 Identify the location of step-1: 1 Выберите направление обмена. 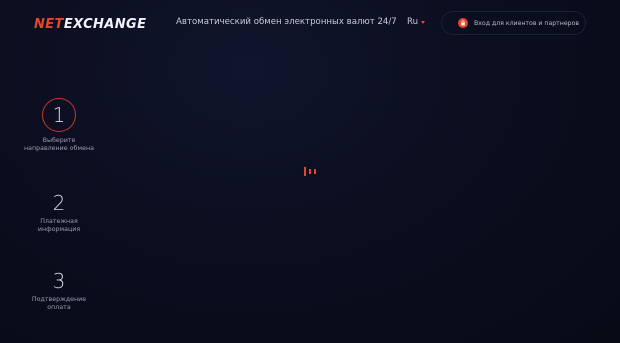
(59, 126).